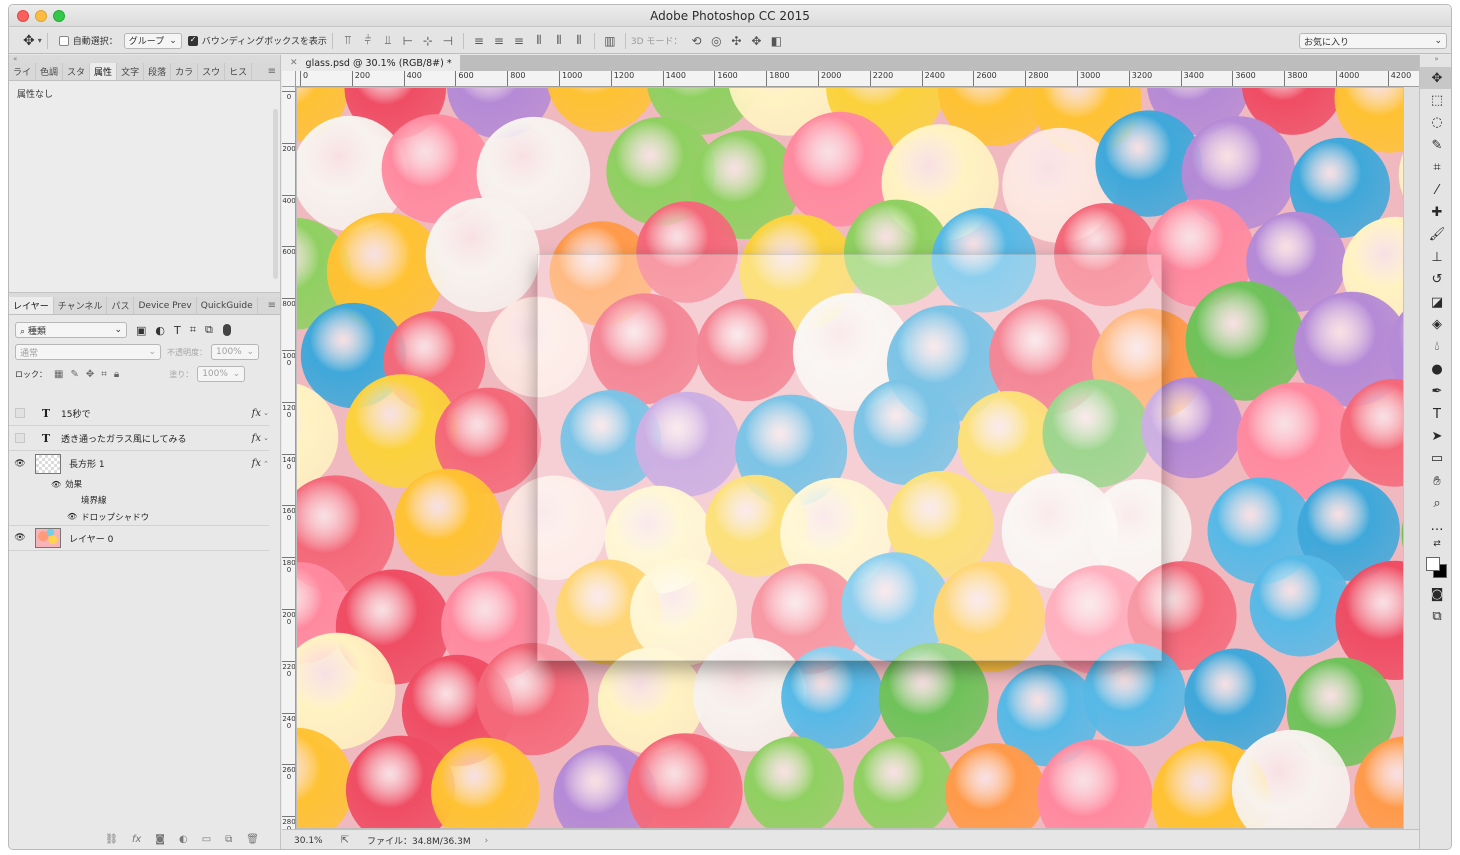  What do you see at coordinates (1435, 436) in the screenshot?
I see `path-select-icon: ➤` at bounding box center [1435, 436].